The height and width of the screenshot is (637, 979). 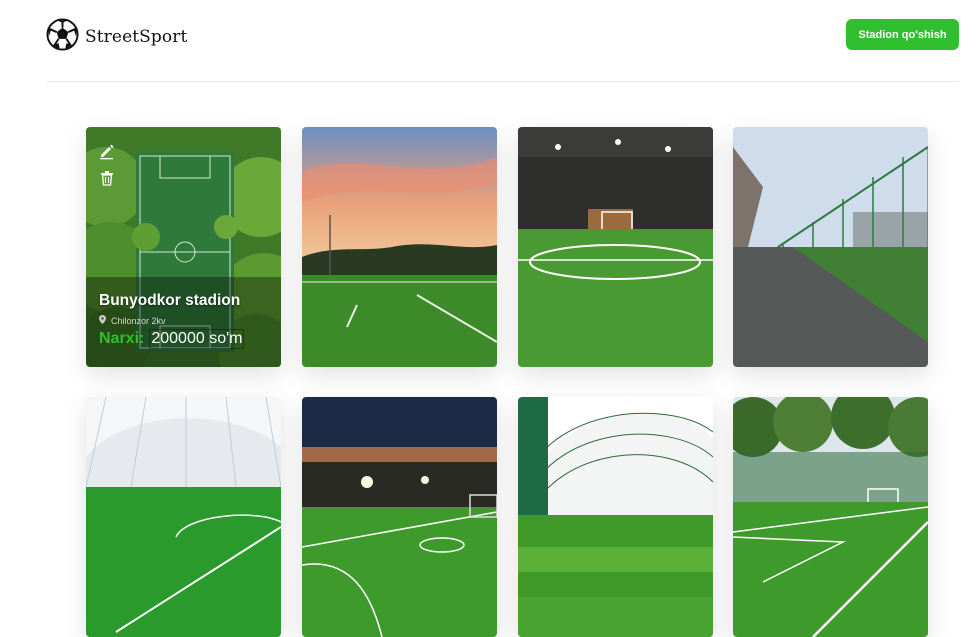 What do you see at coordinates (170, 300) in the screenshot?
I see `stadium-name: Bunyodkor stadion` at bounding box center [170, 300].